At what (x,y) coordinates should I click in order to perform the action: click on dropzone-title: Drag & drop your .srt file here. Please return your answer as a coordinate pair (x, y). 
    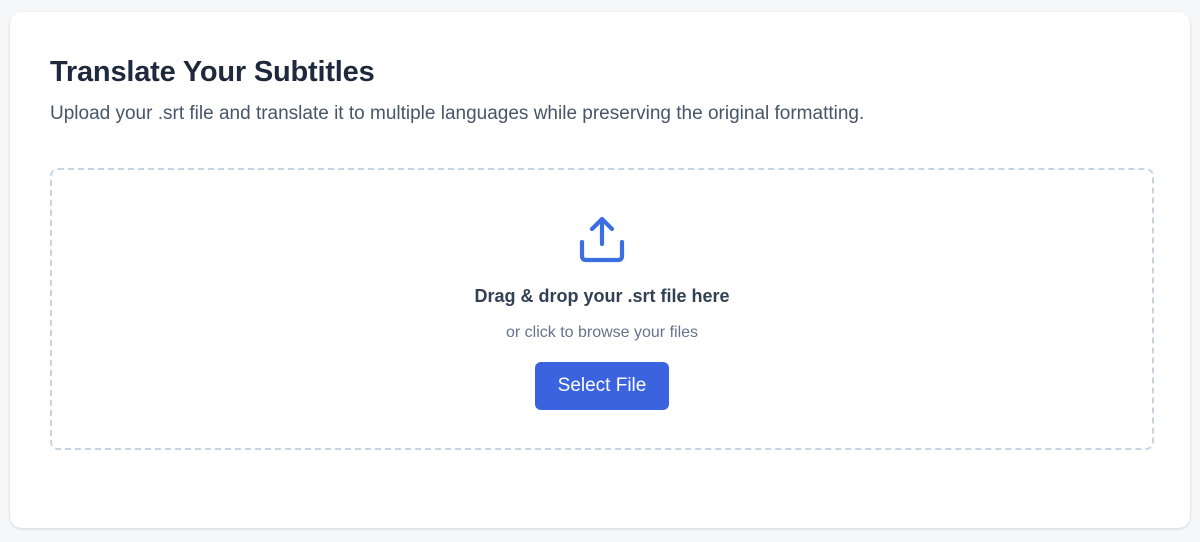
    Looking at the image, I should click on (602, 296).